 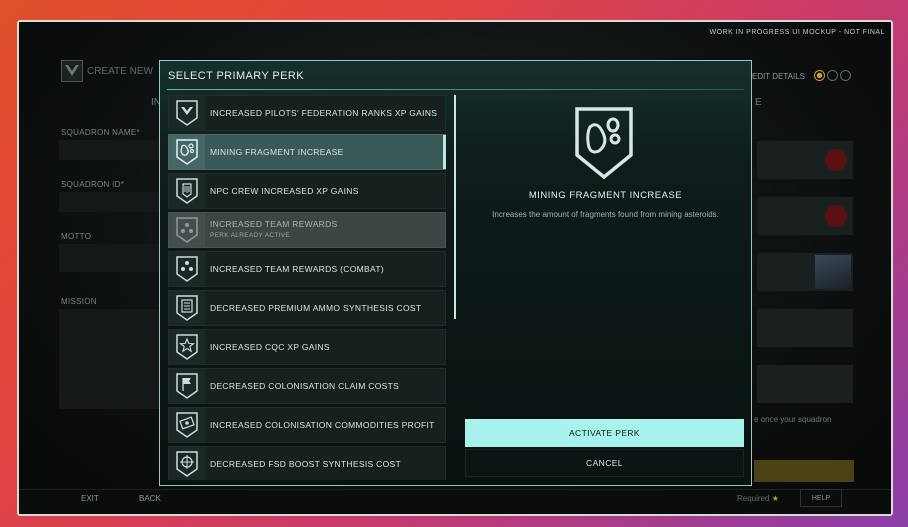 I want to click on squadron-id-field, so click(x=111, y=202).